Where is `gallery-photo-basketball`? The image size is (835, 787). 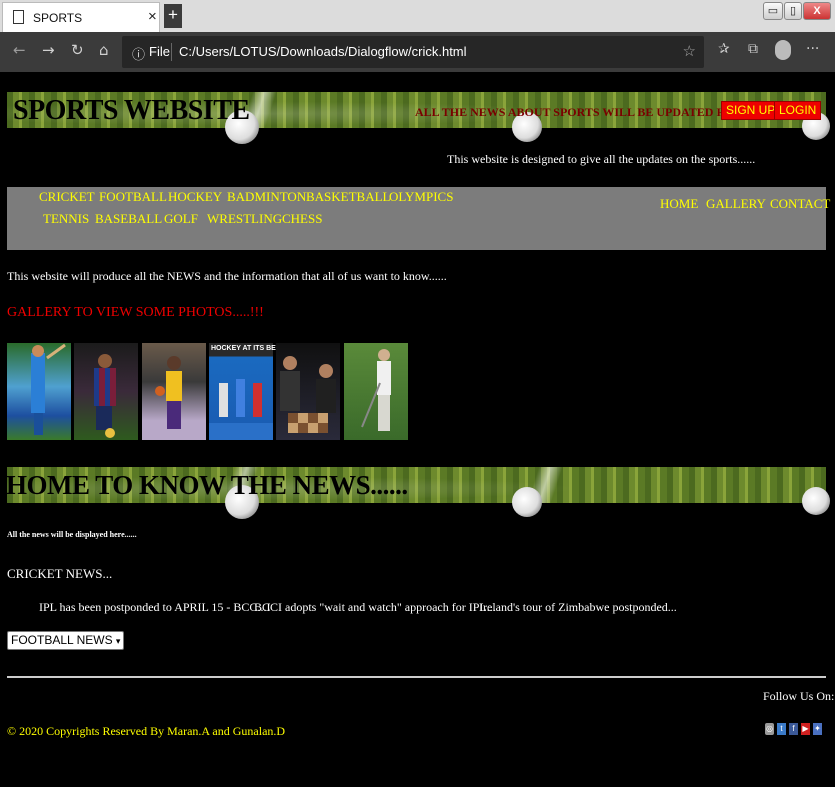
gallery-photo-basketball is located at coordinates (174, 391).